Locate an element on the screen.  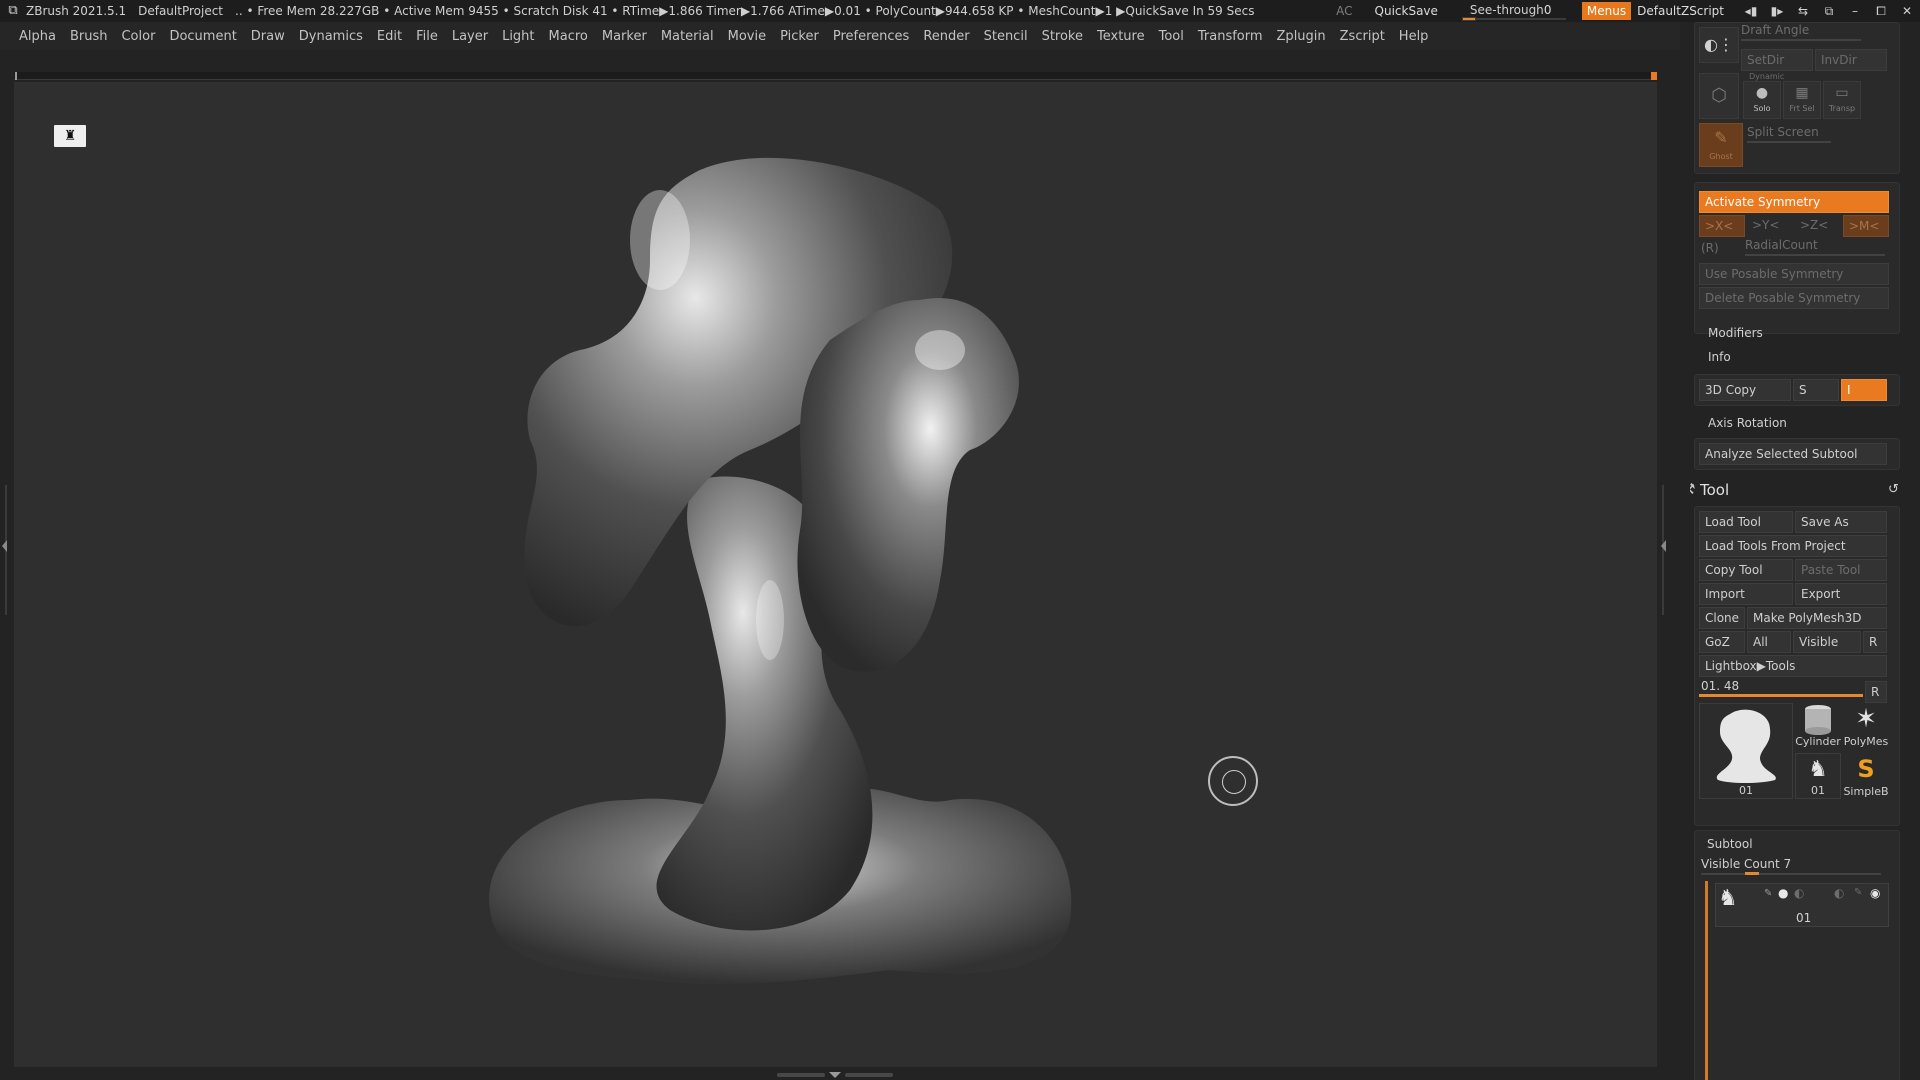
tool-thumb-small: ♞ 01 is located at coordinates (1818, 776).